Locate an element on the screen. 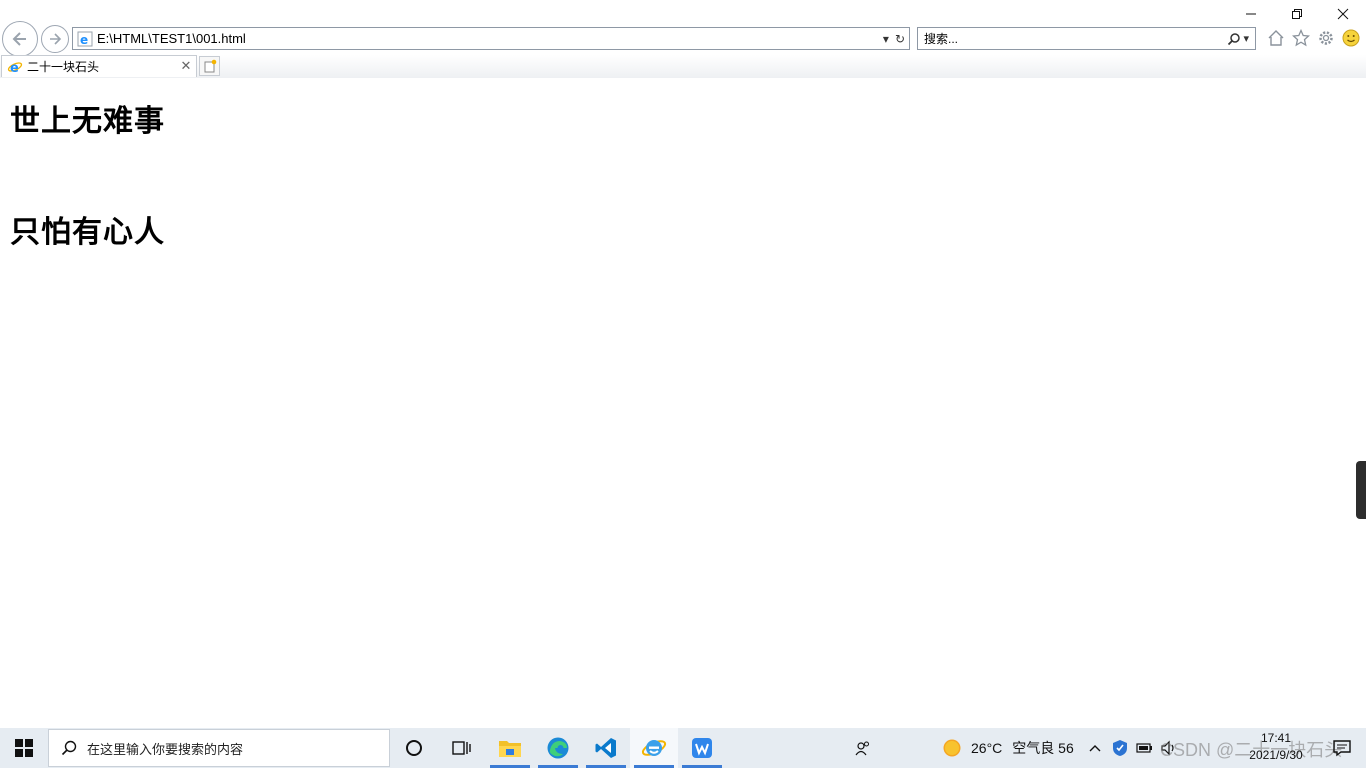 This screenshot has width=1366, height=768. notification-icon is located at coordinates (1342, 748).